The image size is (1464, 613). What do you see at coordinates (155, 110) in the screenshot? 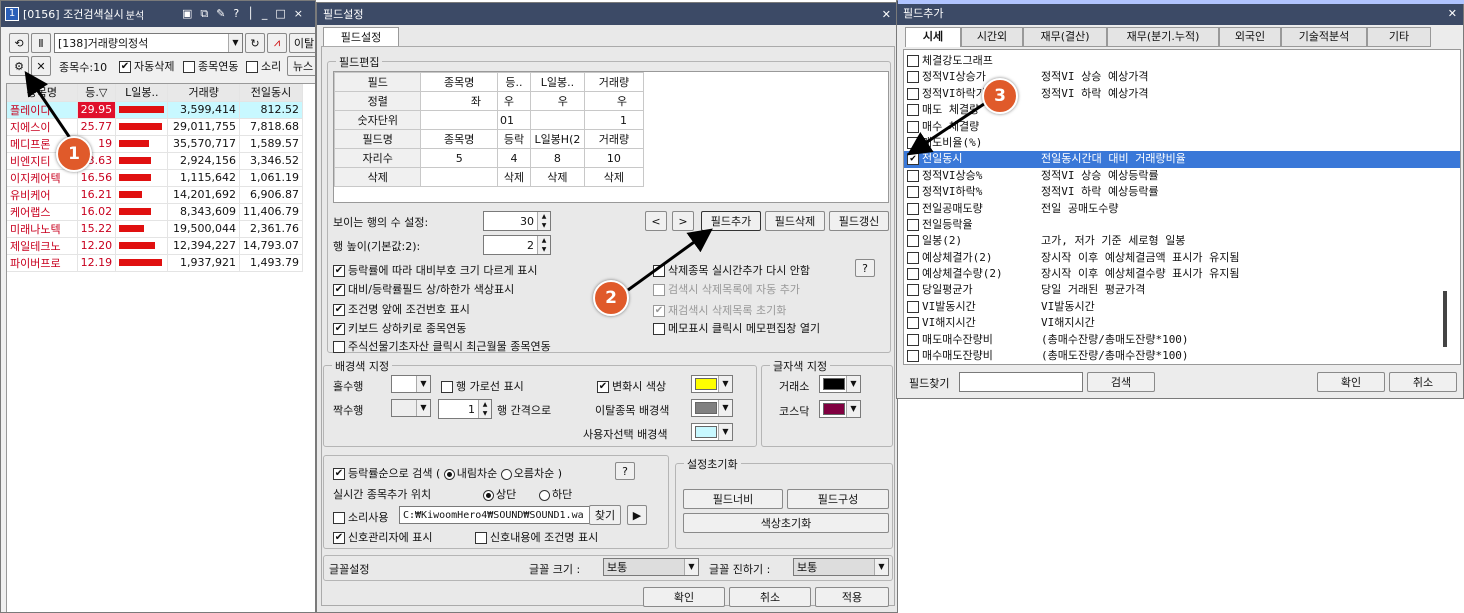
I see `table-row: 플레이디 29.95 3,599,414 812.52` at bounding box center [155, 110].